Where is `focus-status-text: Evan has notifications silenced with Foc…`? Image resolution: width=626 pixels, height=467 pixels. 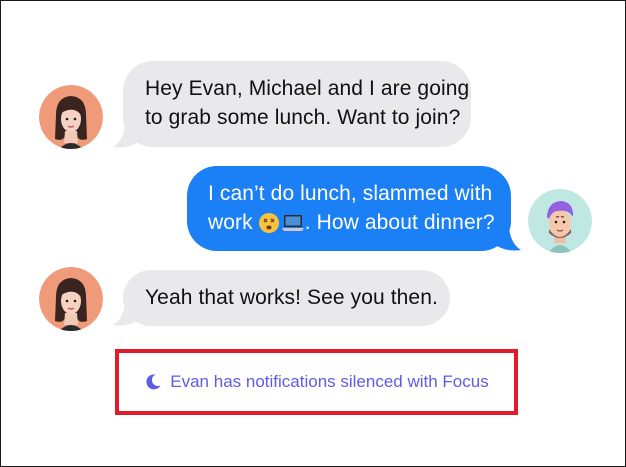 focus-status-text: Evan has notifications silenced with Foc… is located at coordinates (329, 381).